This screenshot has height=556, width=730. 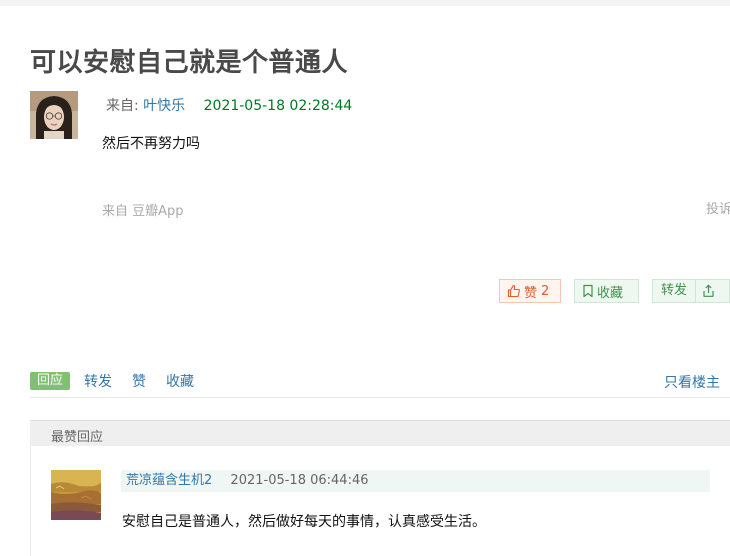 I want to click on tab-reply: 回应, so click(x=50, y=381).